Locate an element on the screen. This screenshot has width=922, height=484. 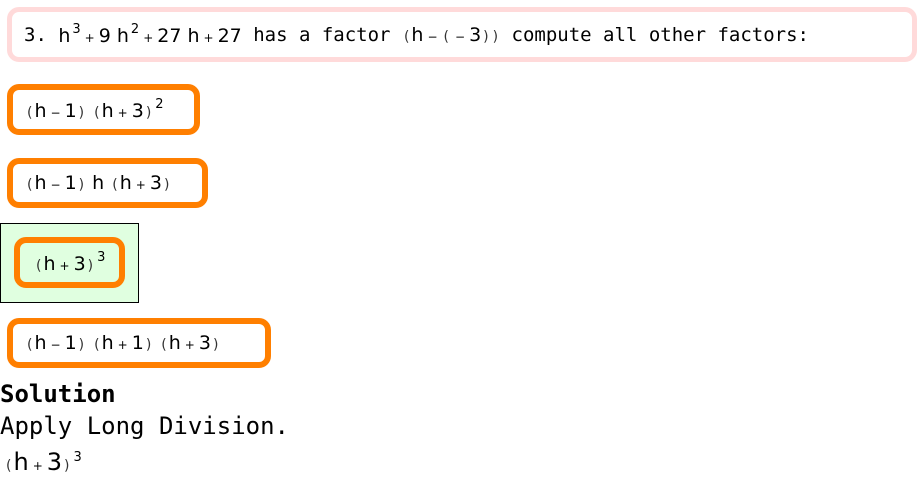
option-1-math: (h −1)(h +3)2 is located at coordinates (94, 109).